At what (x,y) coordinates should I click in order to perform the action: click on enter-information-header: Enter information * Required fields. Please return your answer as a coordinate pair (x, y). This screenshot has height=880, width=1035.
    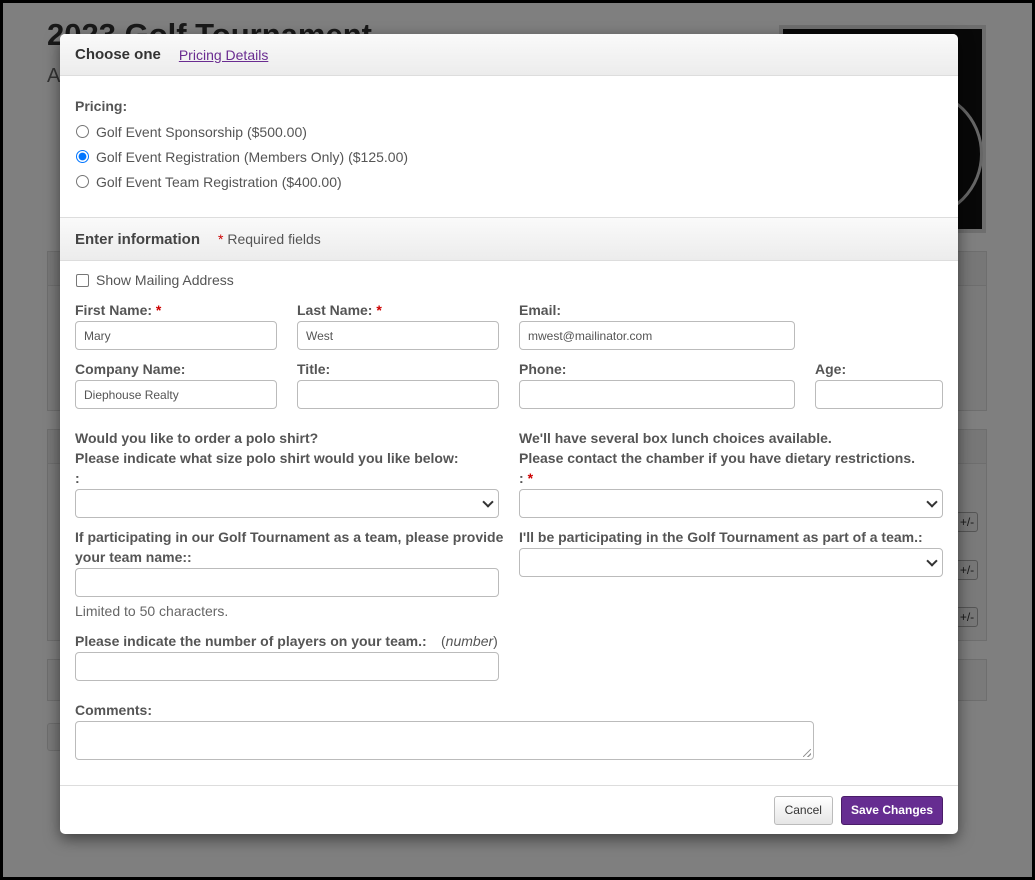
    Looking at the image, I should click on (509, 239).